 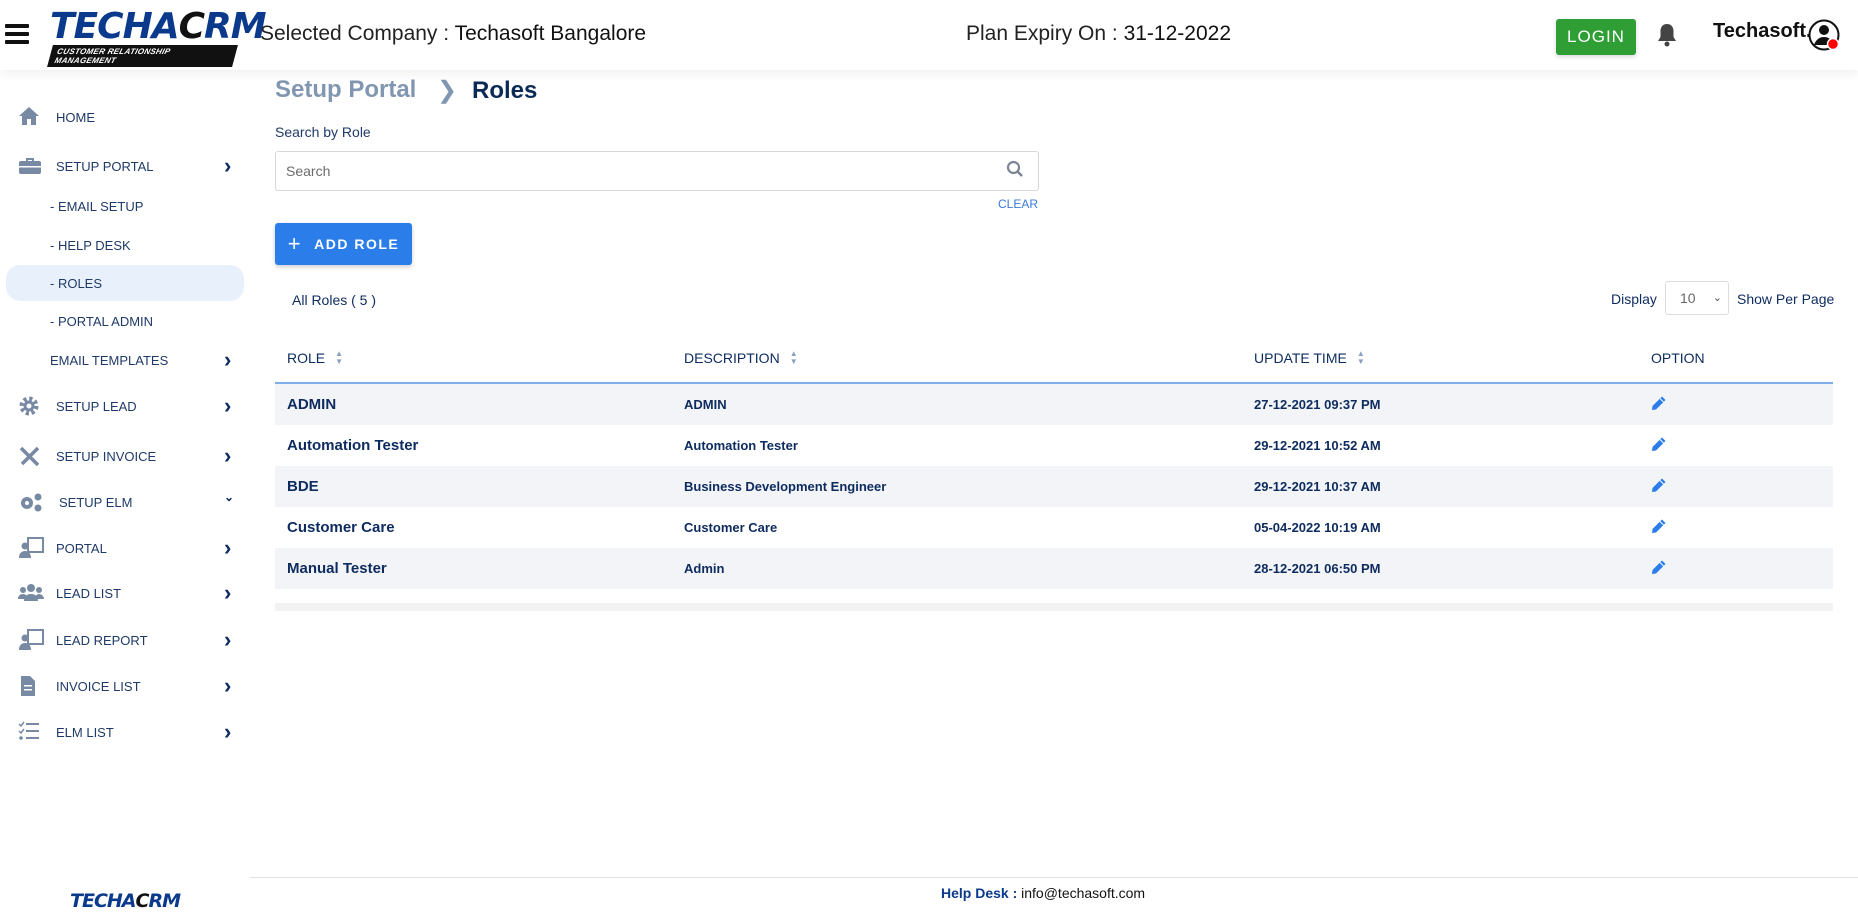 What do you see at coordinates (1317, 445) in the screenshot?
I see `update-time: 29-12-2021 10:52 AM` at bounding box center [1317, 445].